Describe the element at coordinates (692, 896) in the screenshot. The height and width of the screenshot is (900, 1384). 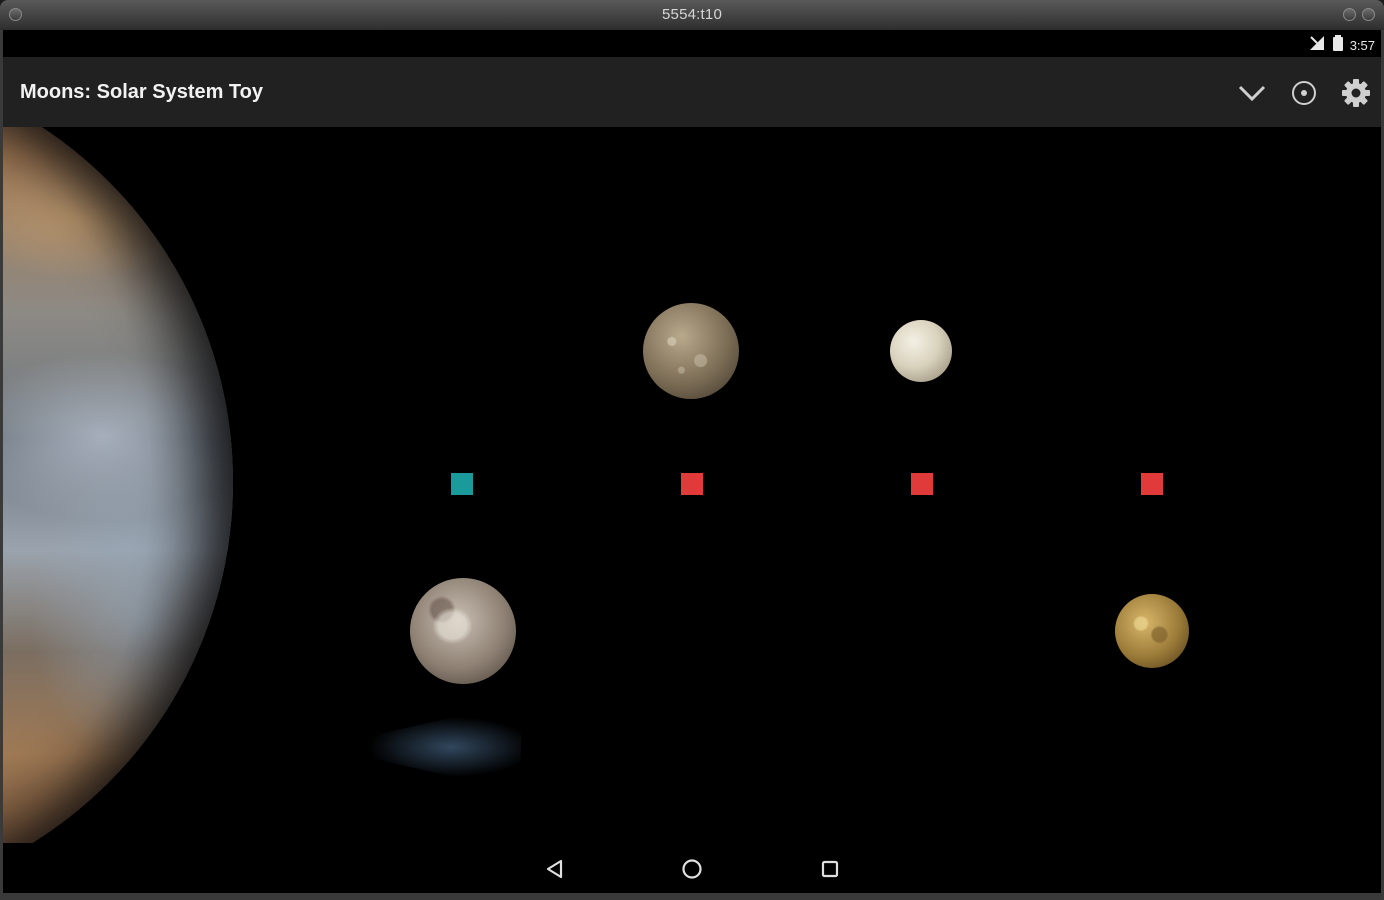
I see `window-frame-bottom` at that location.